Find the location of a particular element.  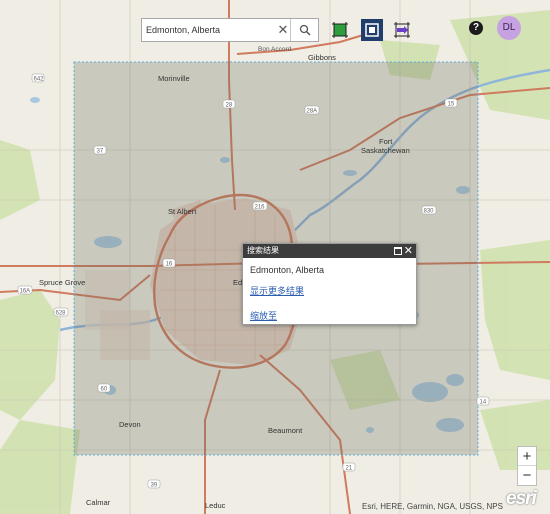

shield-21: 21 is located at coordinates (349, 469).